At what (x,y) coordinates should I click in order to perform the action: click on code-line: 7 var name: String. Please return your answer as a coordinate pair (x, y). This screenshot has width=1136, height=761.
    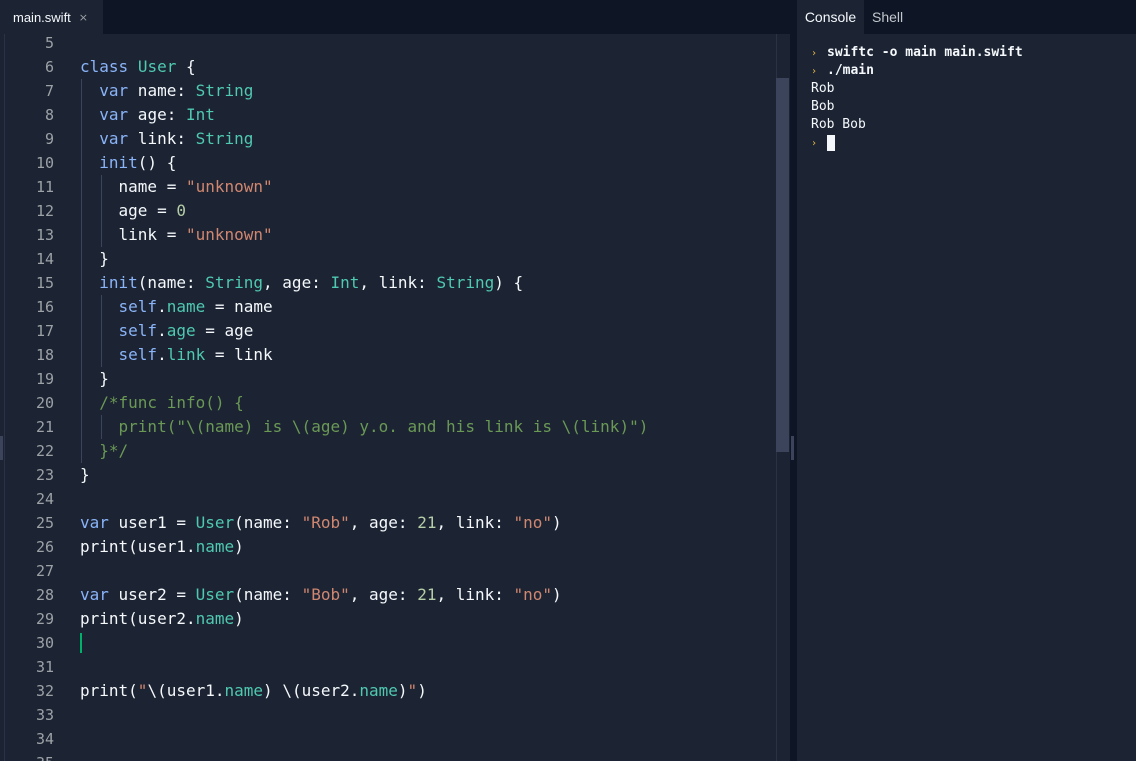
    Looking at the image, I should click on (388, 91).